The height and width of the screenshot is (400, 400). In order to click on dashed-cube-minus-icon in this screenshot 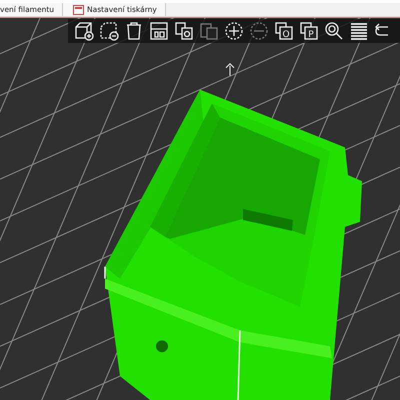, I will do `click(109, 31)`.